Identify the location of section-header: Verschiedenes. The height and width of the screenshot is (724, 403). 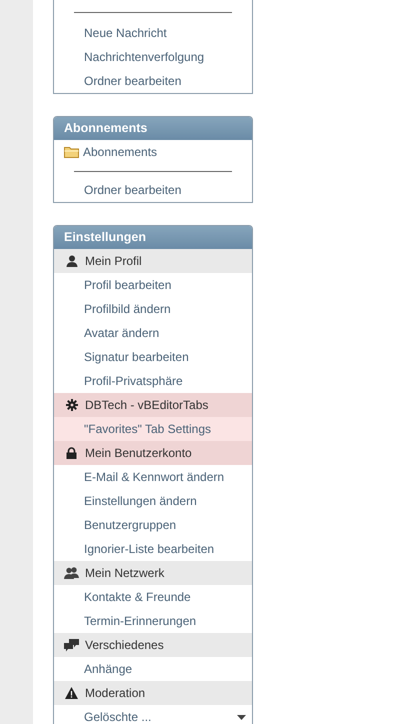
(153, 645).